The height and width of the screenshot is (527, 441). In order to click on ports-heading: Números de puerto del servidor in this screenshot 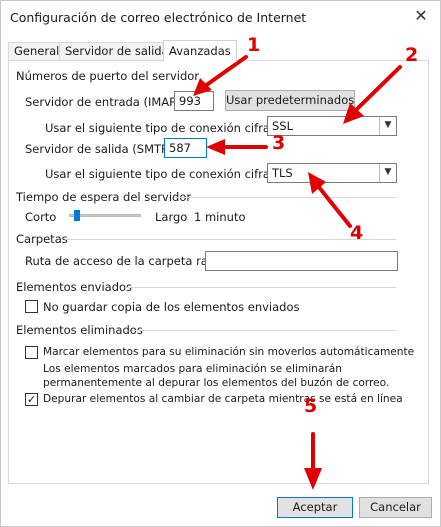, I will do `click(108, 76)`.